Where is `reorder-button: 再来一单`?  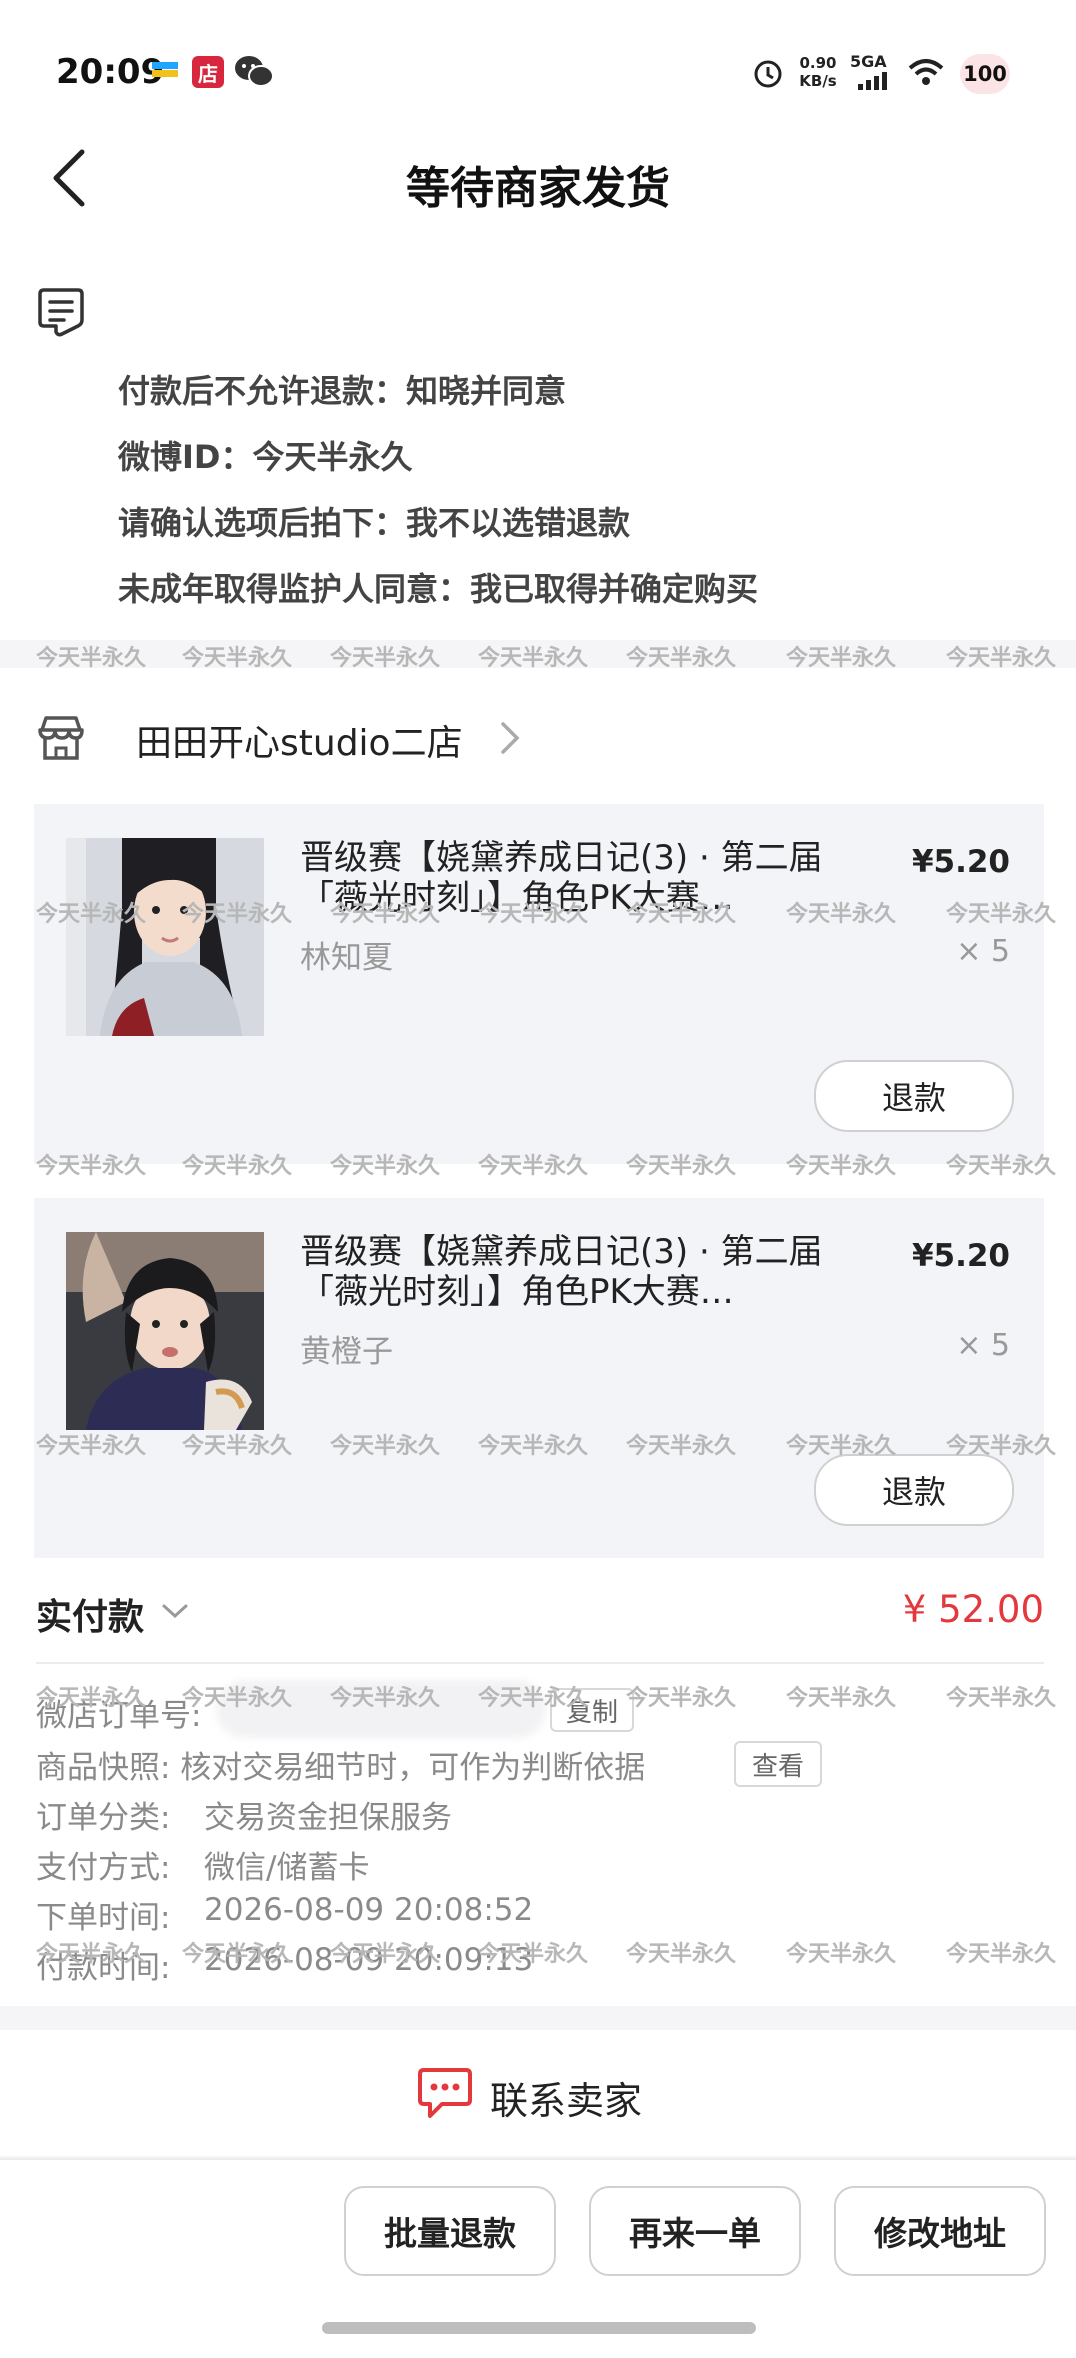
reorder-button: 再来一单 is located at coordinates (695, 2231).